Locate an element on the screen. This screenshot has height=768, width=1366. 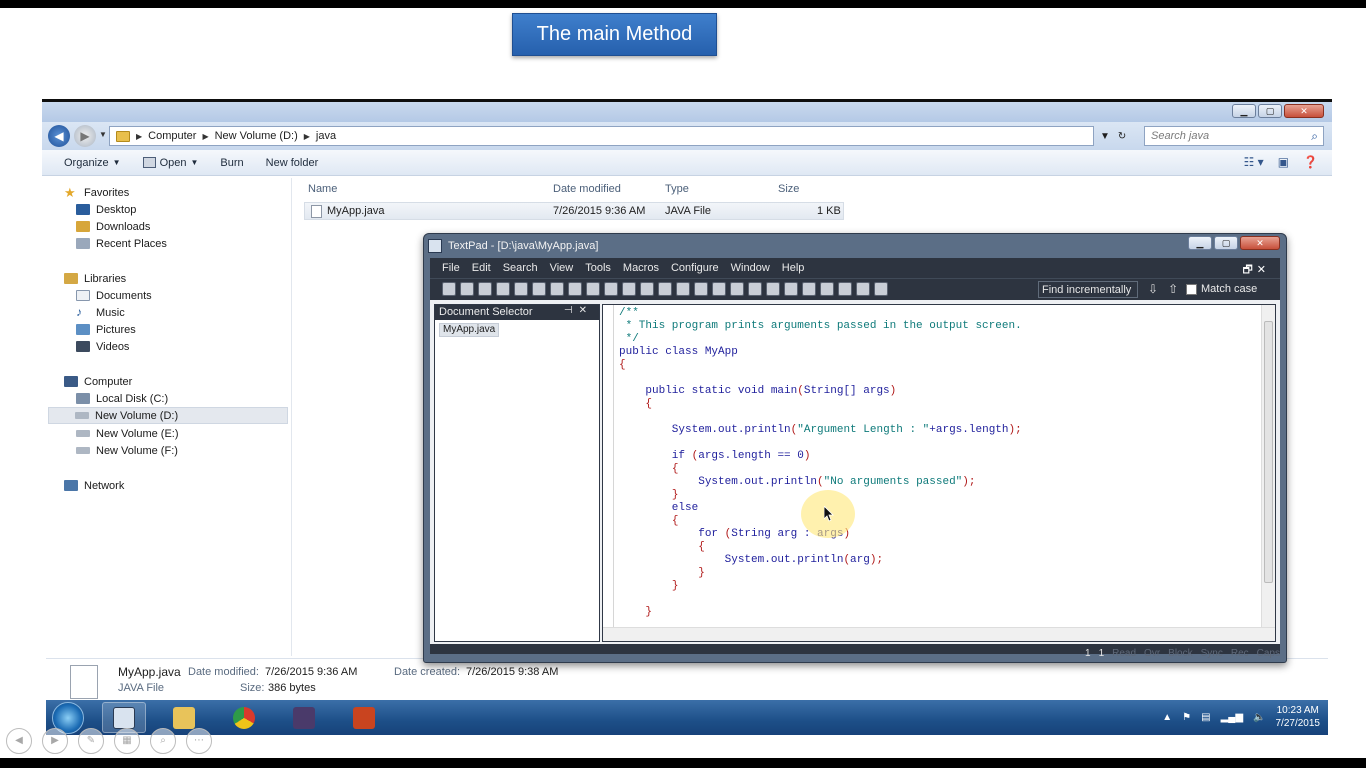
code-line: System.out.println(arg); is located at coordinates (751, 560).